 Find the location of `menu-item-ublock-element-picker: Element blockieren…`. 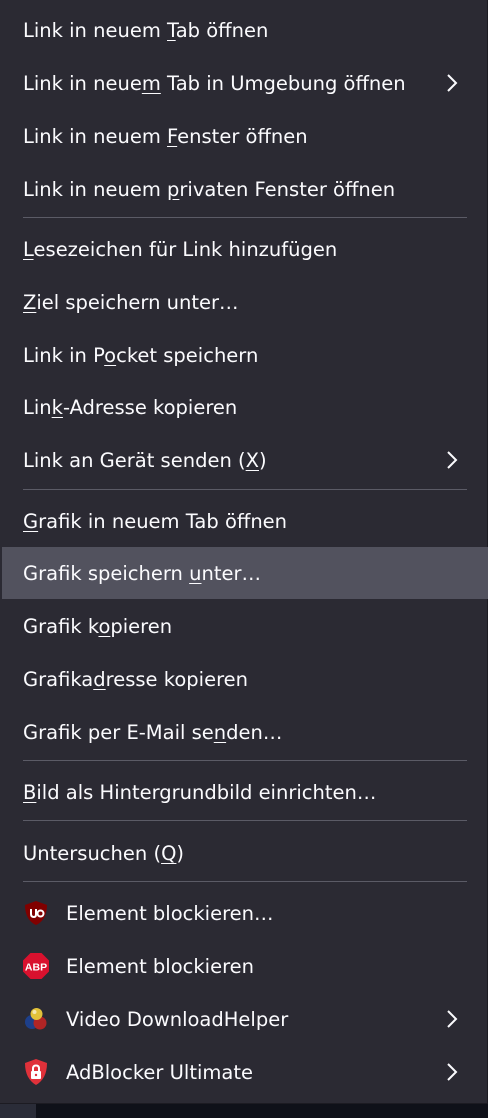

menu-item-ublock-element-picker: Element blockieren… is located at coordinates (244, 913).